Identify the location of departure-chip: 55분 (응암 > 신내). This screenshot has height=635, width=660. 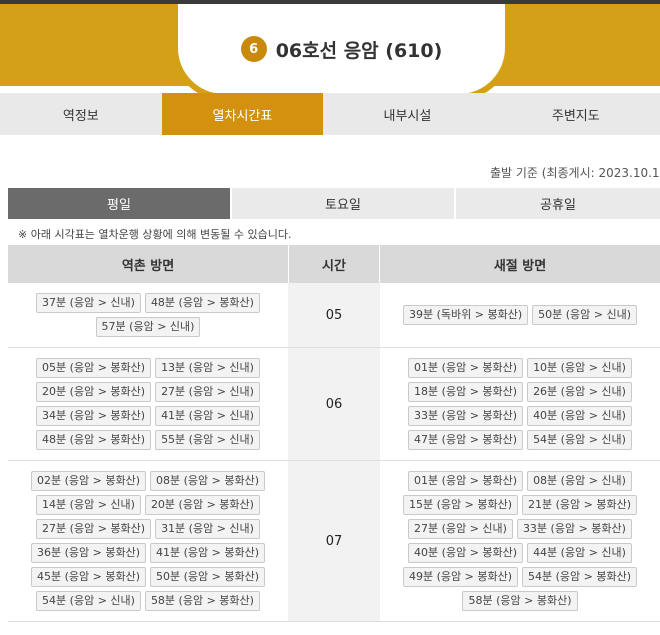
(207, 440).